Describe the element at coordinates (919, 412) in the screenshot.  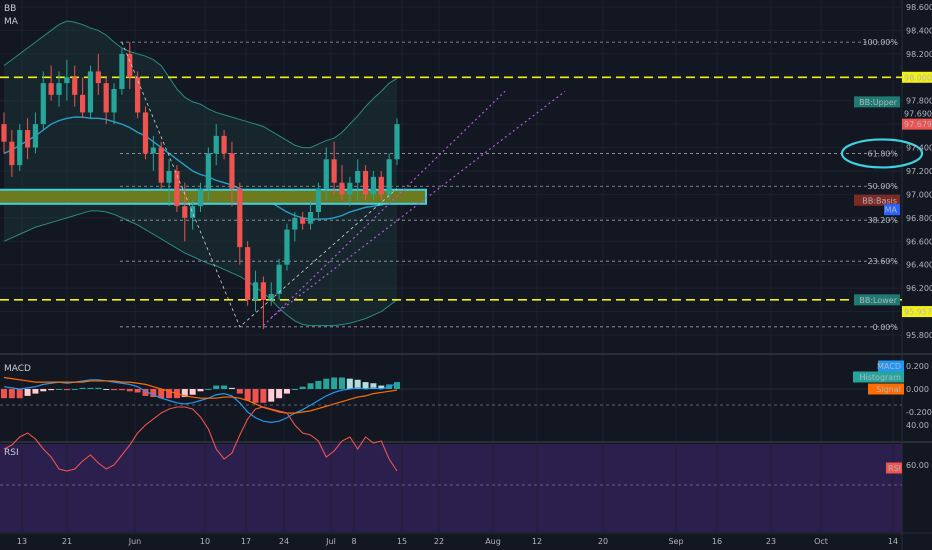
I see `macd-axis-tick: -0.200` at that location.